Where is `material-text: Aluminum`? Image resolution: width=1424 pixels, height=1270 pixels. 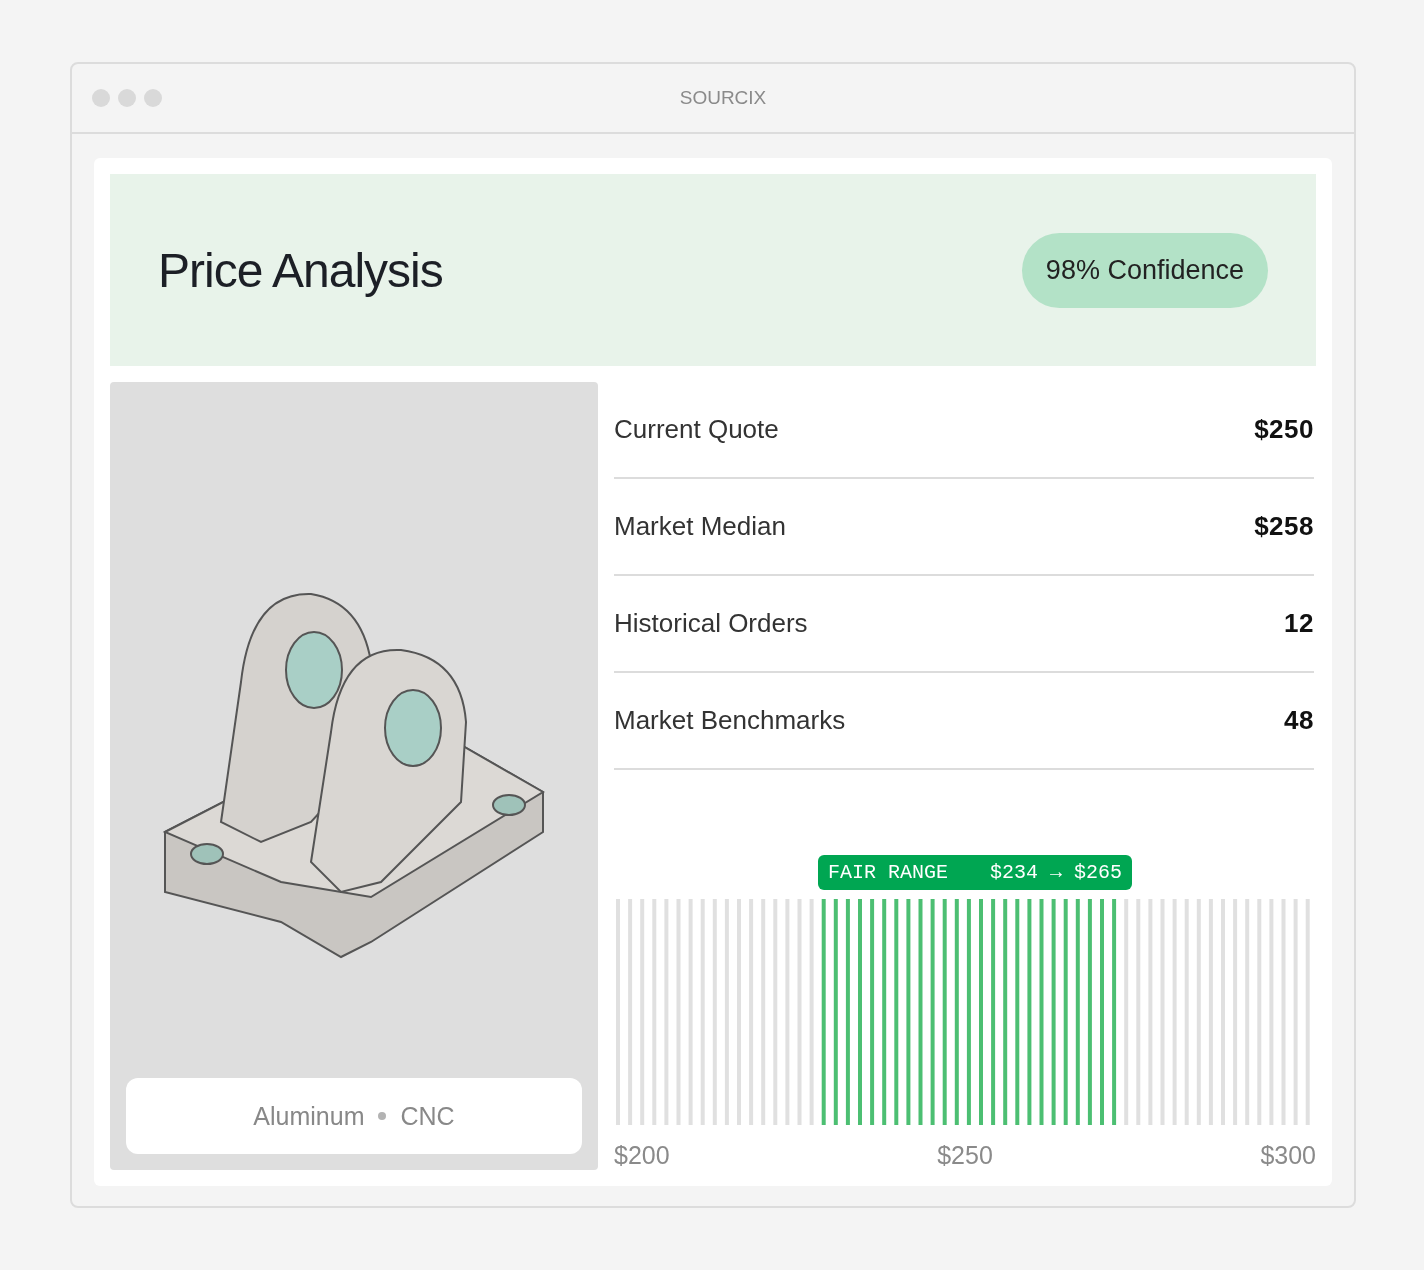 material-text: Aluminum is located at coordinates (309, 1116).